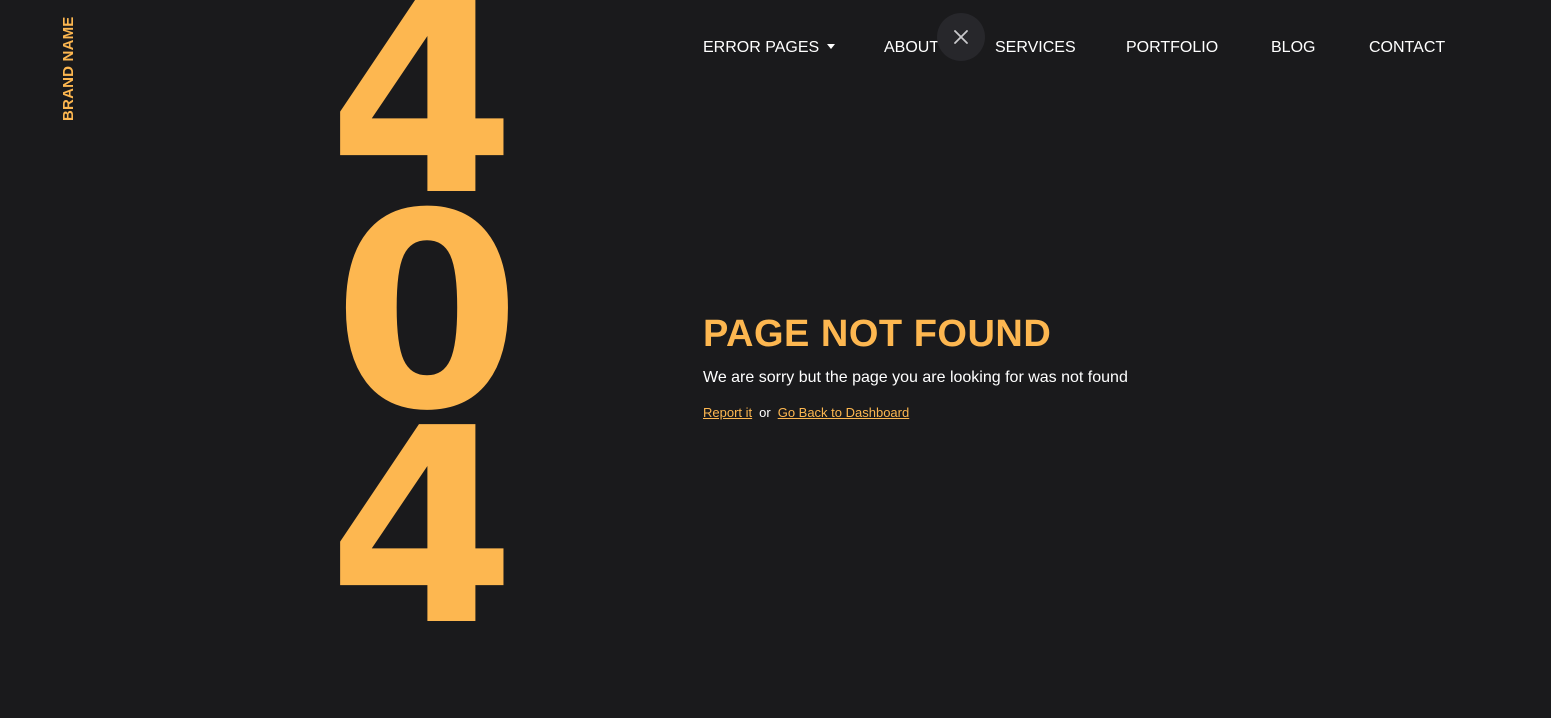 This screenshot has width=1551, height=718. I want to click on nav-item-about: ABOUT, so click(911, 48).